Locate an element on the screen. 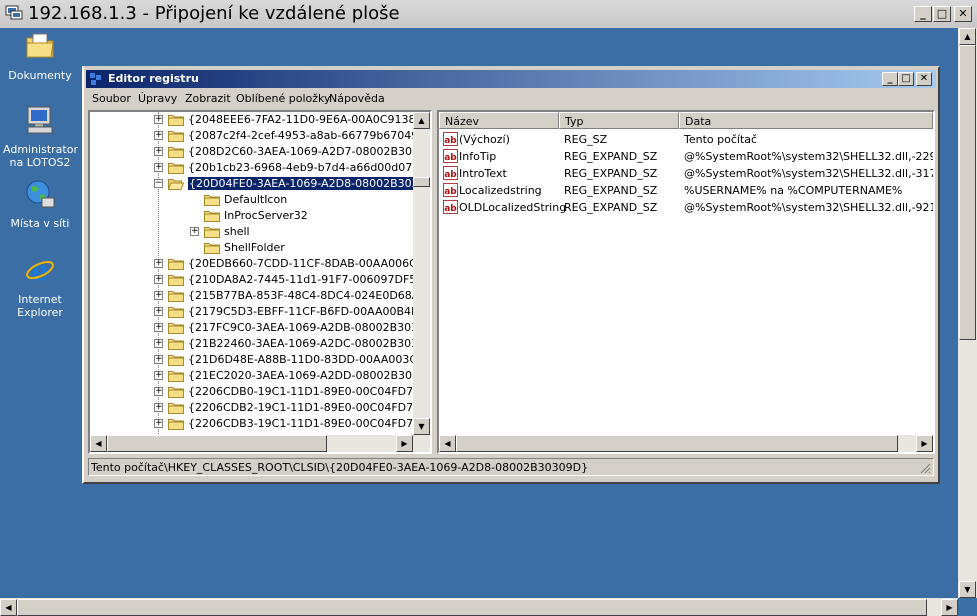 This screenshot has width=977, height=616. rdp-vertical-scrollbar: ▲ ▼ is located at coordinates (967, 313).